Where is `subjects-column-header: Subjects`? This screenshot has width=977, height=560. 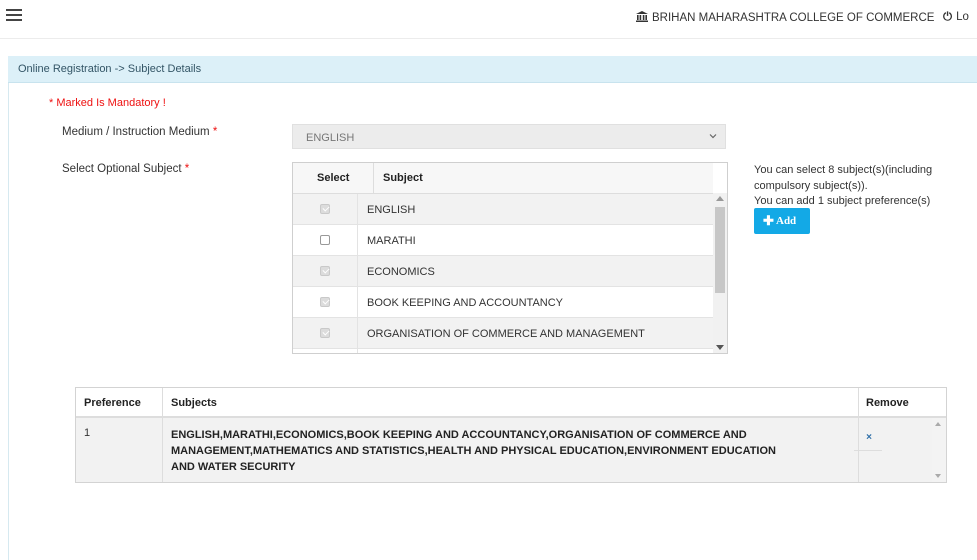 subjects-column-header: Subjects is located at coordinates (194, 403).